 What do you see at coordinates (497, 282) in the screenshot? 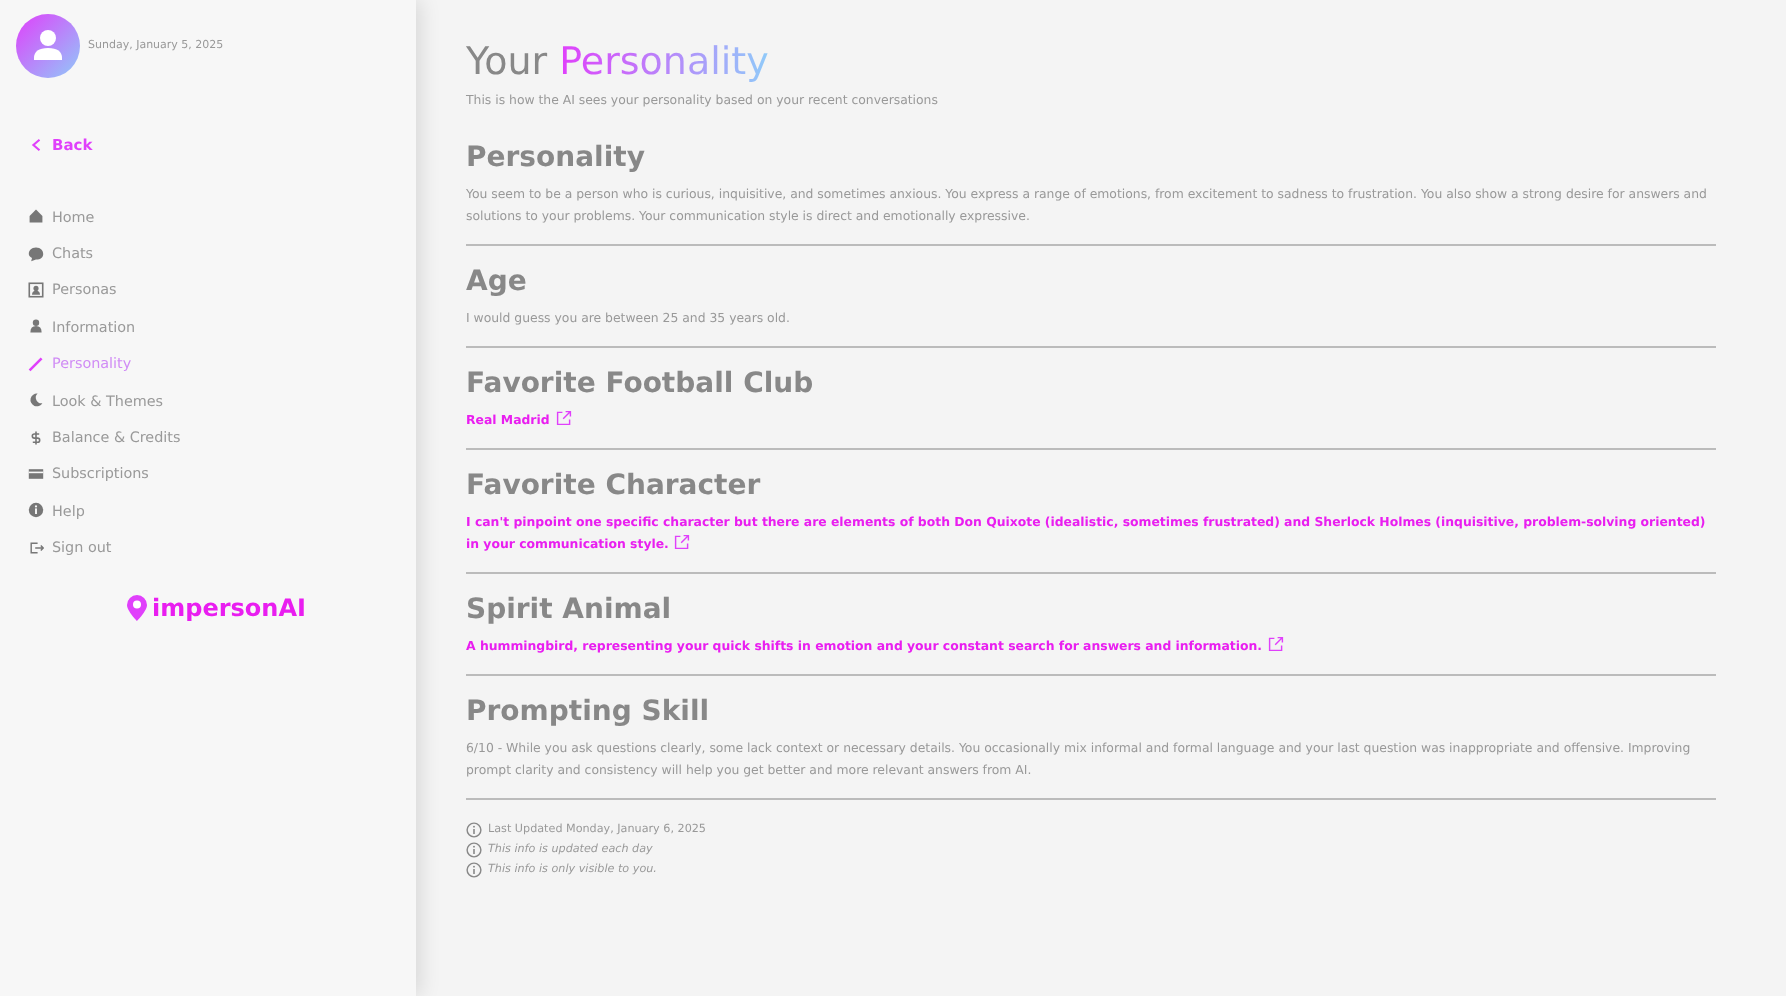
I see `section-heading: Age` at bounding box center [497, 282].